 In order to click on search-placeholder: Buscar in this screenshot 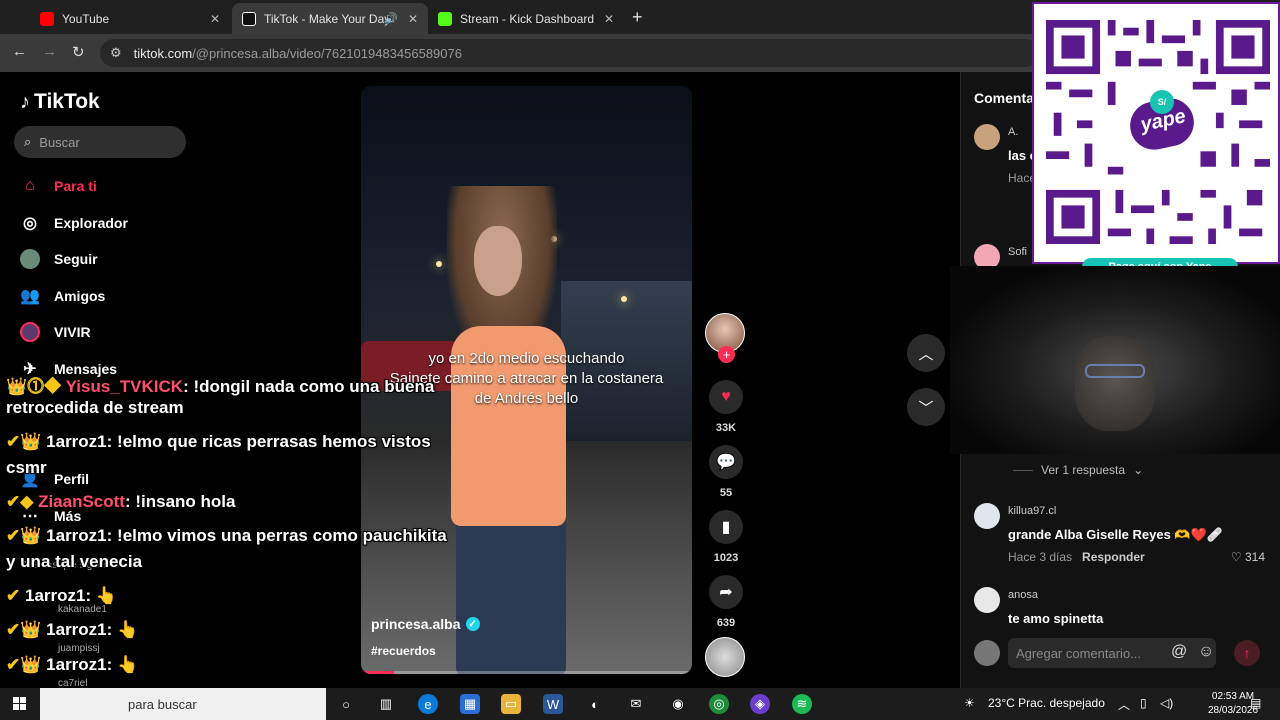, I will do `click(59, 142)`.